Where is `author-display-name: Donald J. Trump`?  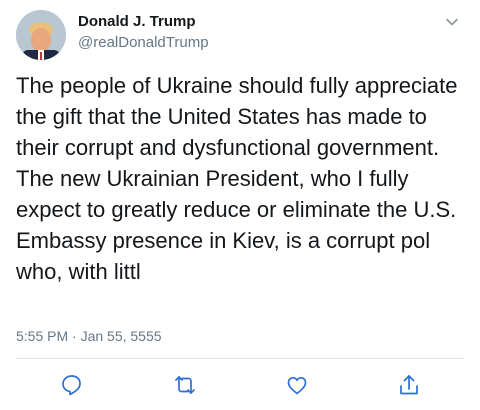 author-display-name: Donald J. Trump is located at coordinates (143, 22).